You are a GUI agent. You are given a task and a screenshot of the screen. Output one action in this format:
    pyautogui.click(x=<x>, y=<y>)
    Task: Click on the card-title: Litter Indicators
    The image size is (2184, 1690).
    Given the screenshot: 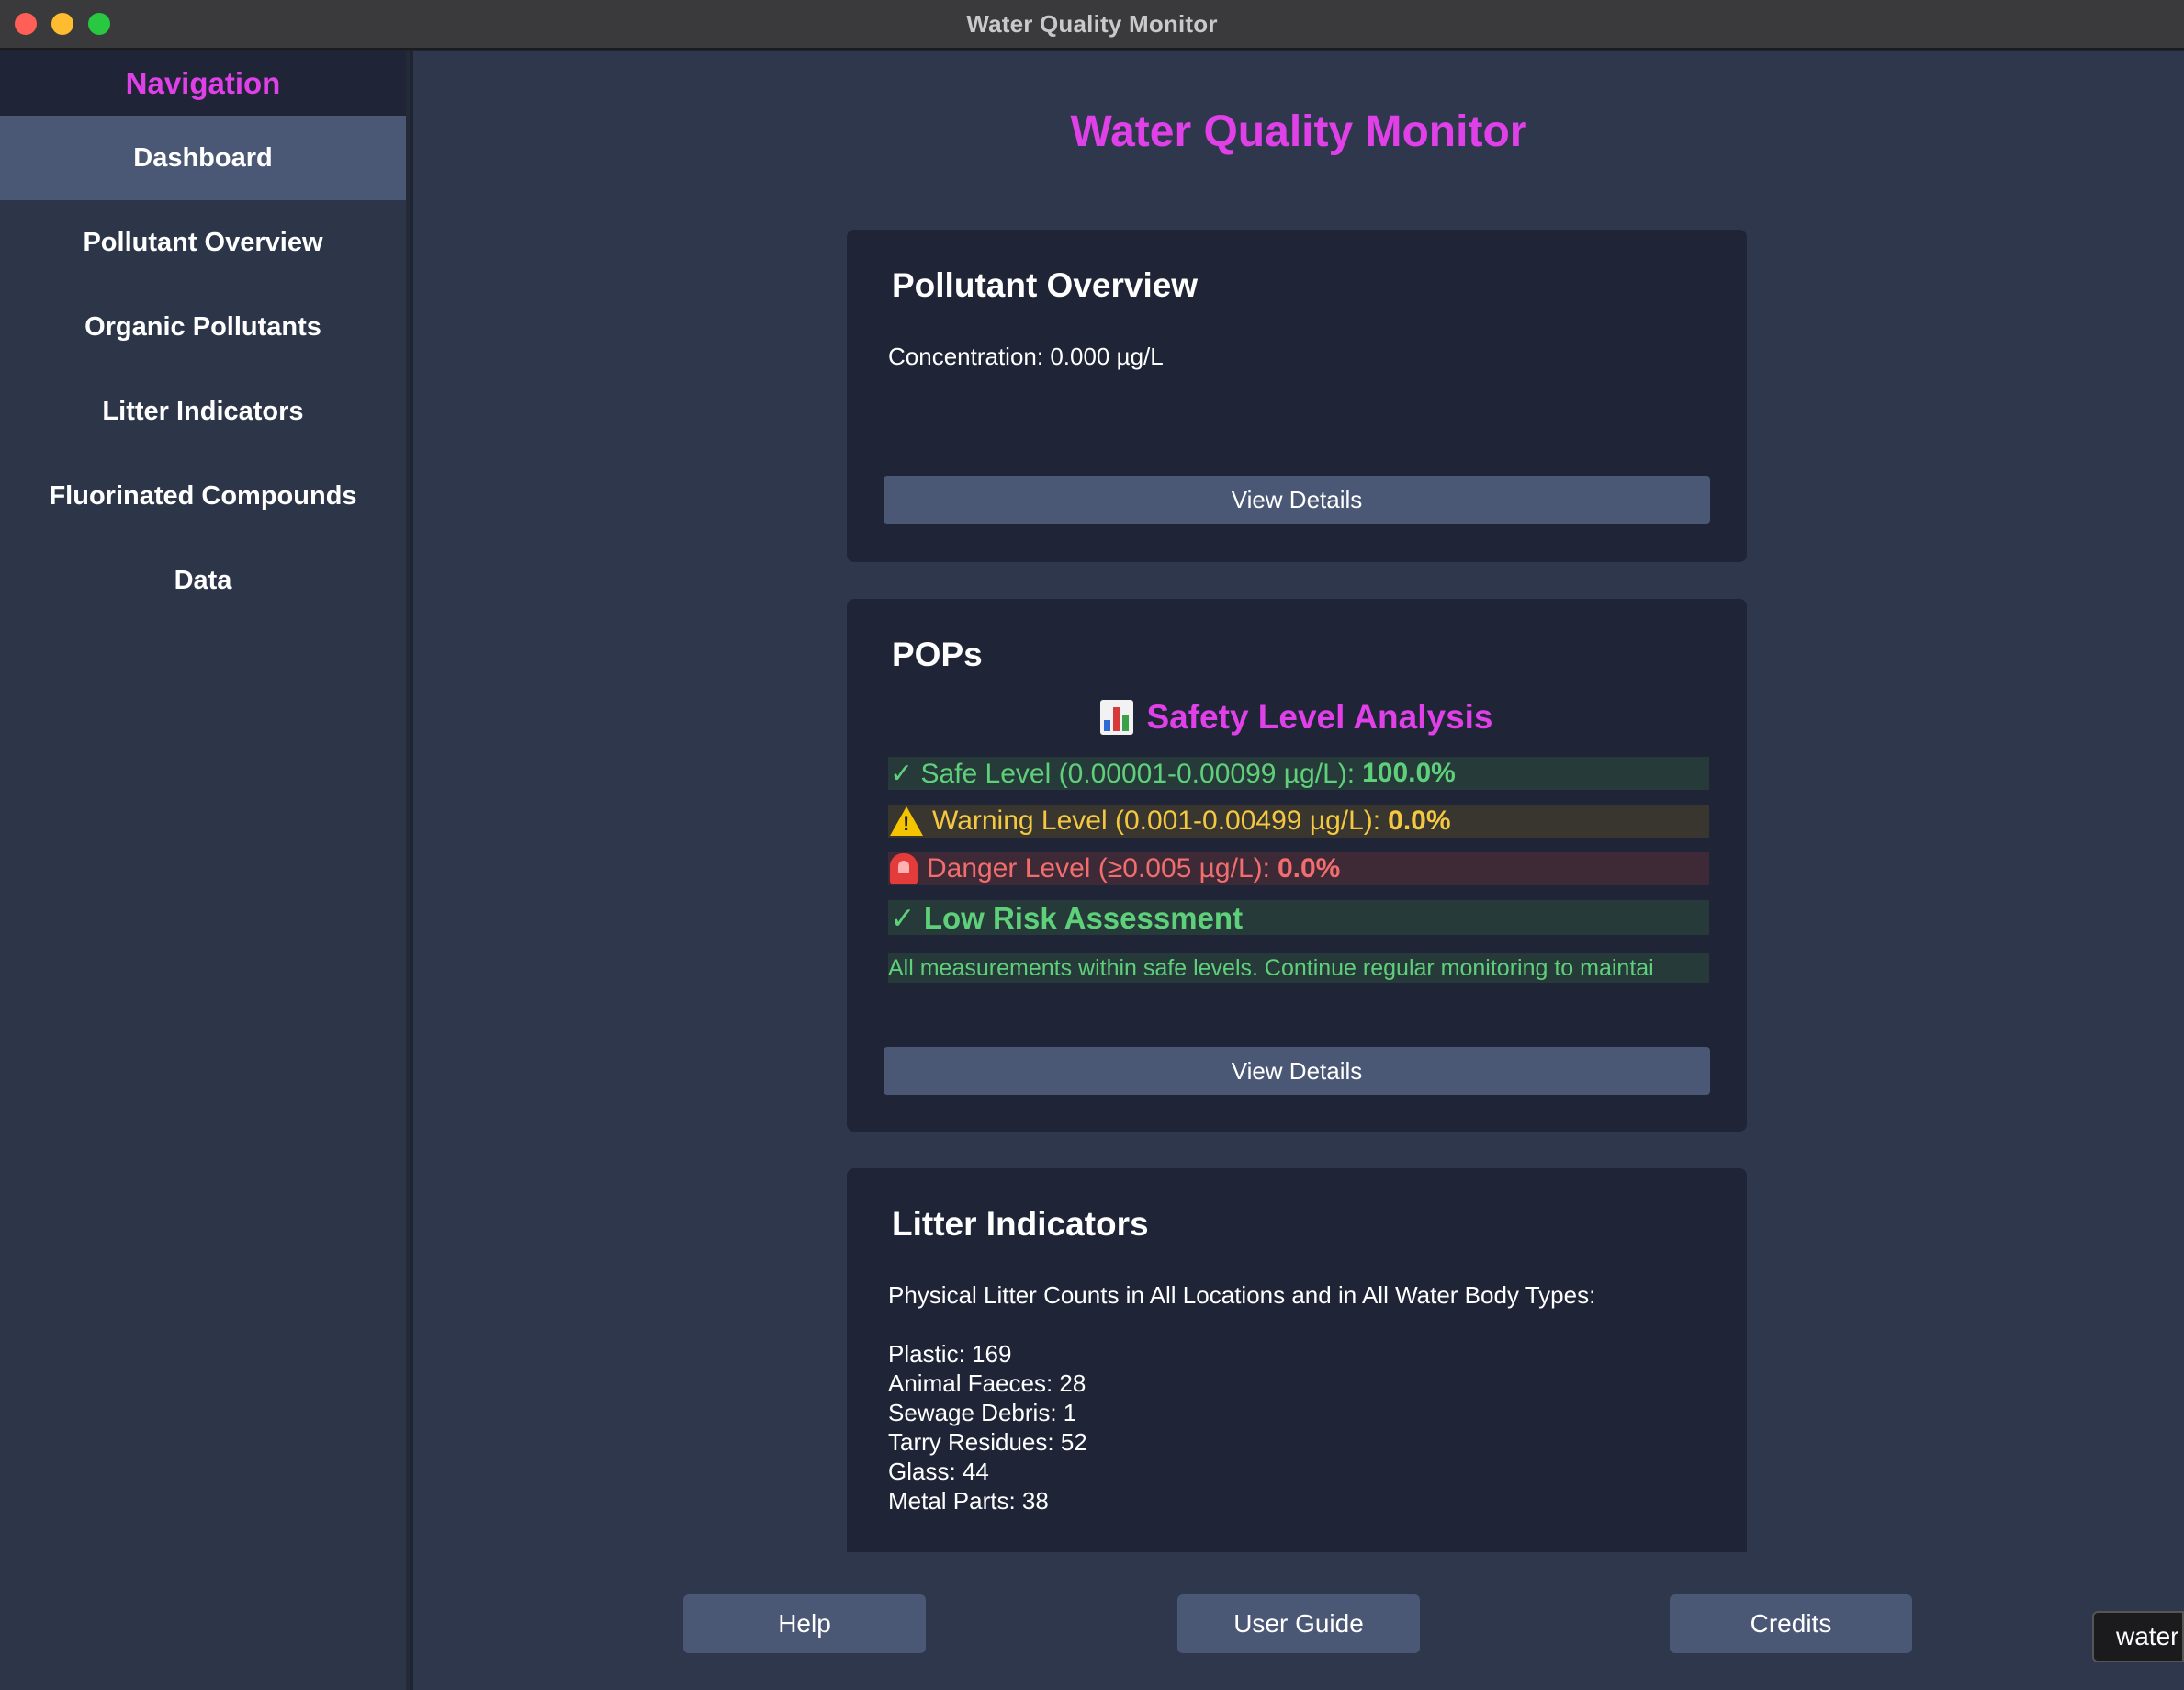 What is the action you would take?
    pyautogui.click(x=1020, y=1224)
    